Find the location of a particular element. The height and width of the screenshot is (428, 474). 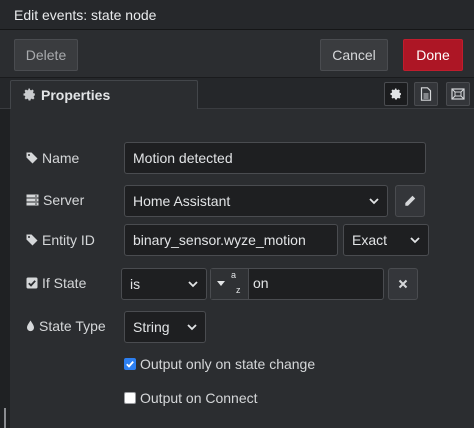

string-type-icon: az is located at coordinates (236, 282).